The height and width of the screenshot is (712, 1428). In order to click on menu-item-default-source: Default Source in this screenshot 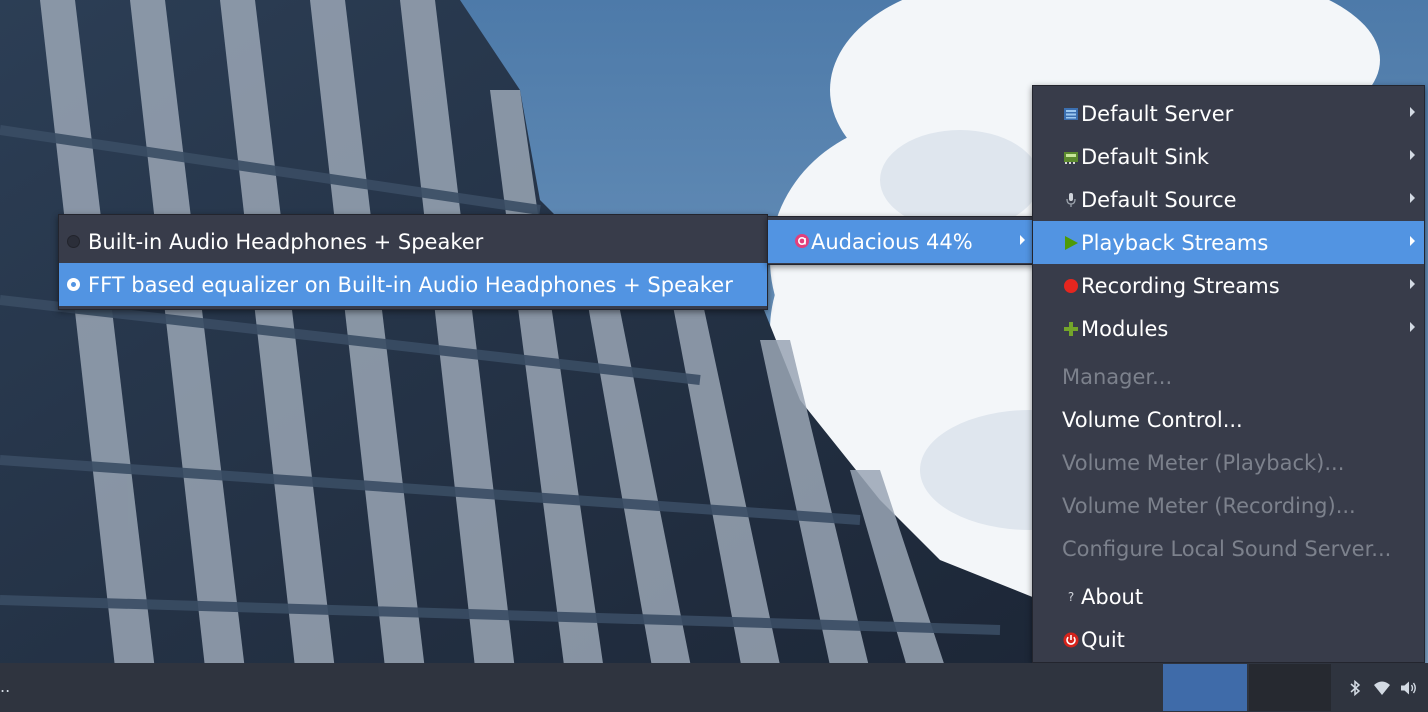, I will do `click(1228, 199)`.